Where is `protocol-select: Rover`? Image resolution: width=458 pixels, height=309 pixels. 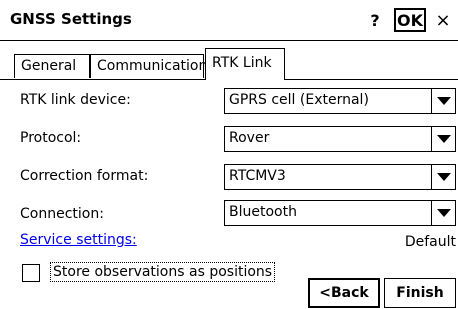 protocol-select: Rover is located at coordinates (340, 139).